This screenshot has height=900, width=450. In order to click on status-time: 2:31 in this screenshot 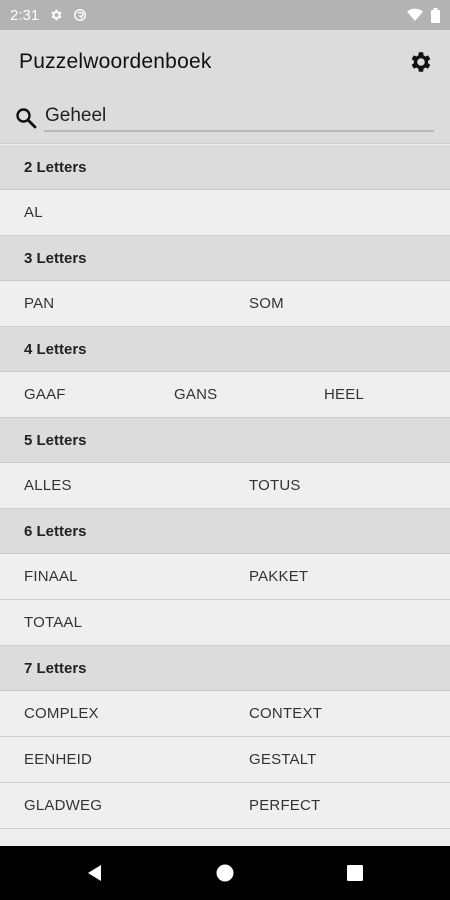, I will do `click(25, 15)`.